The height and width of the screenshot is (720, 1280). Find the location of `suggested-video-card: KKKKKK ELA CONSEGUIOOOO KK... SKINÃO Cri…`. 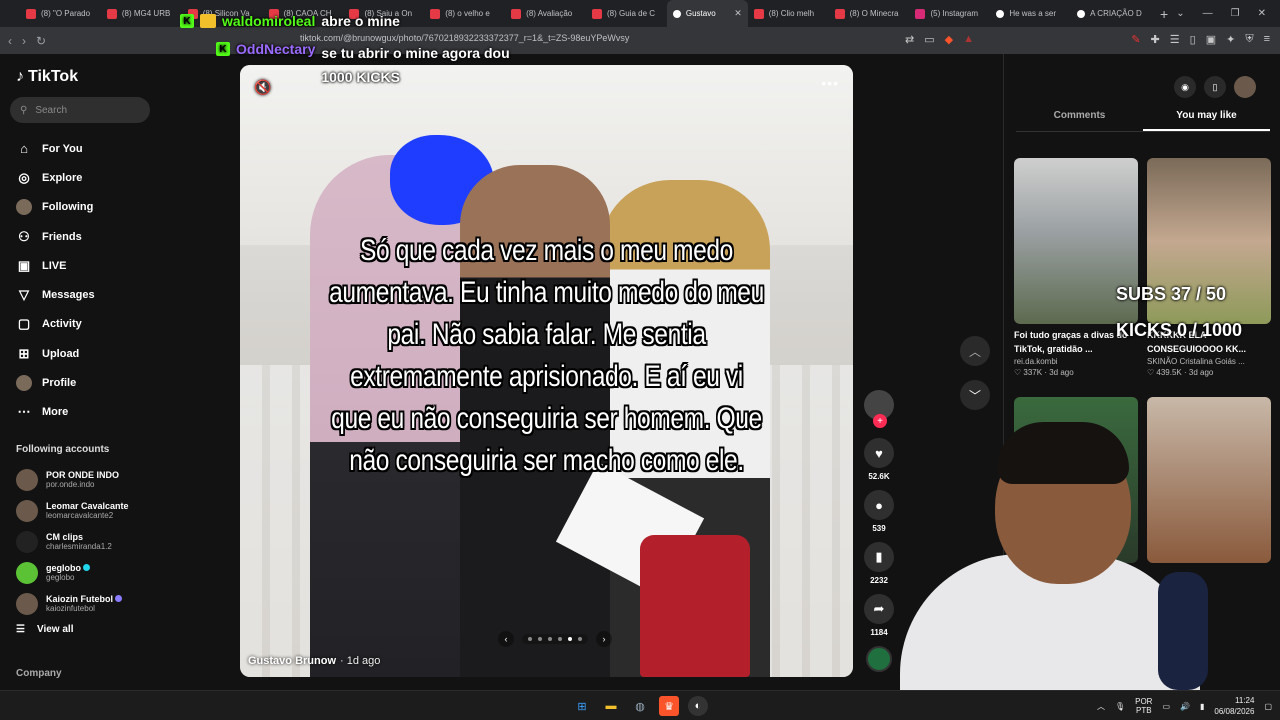

suggested-video-card: KKKKKK ELA CONSEGUIOOOO KK... SKINÃO Cri… is located at coordinates (1209, 267).